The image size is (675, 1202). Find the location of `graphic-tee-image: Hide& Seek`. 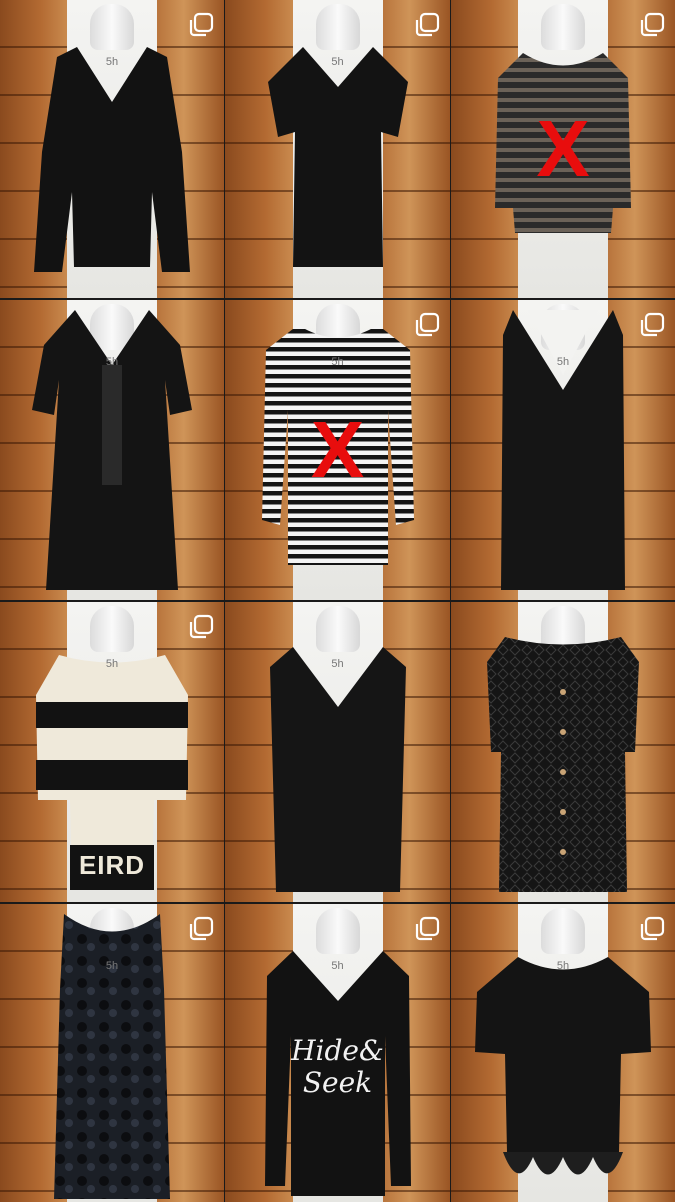

graphic-tee-image: Hide& Seek is located at coordinates (338, 1071).